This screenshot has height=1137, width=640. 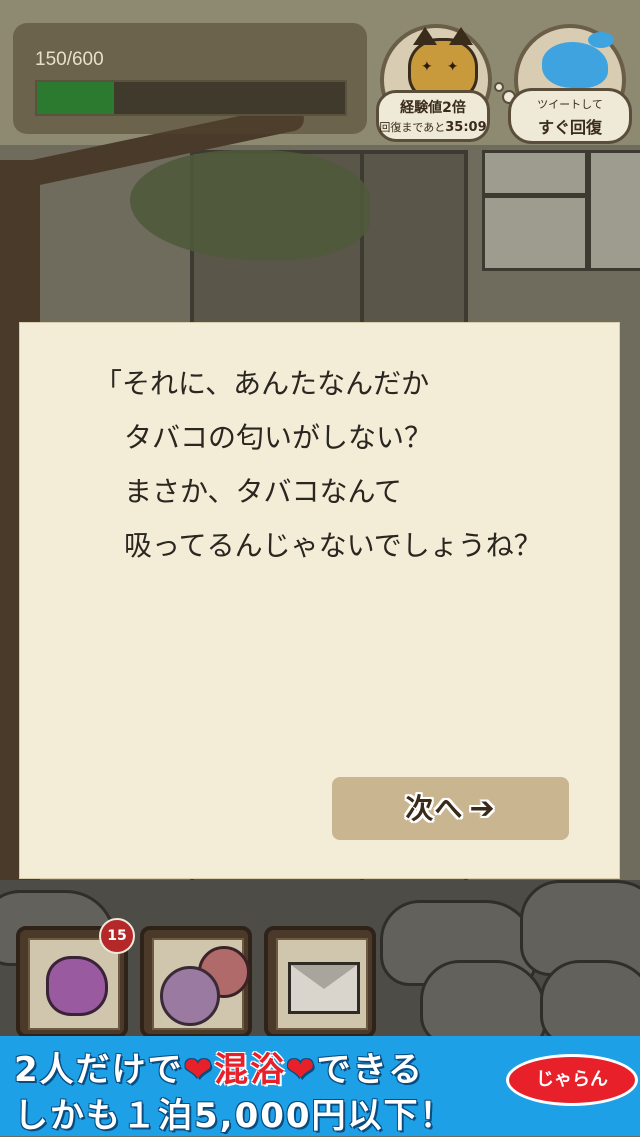 I want to click on xp-counter: 150/600, so click(x=69, y=59).